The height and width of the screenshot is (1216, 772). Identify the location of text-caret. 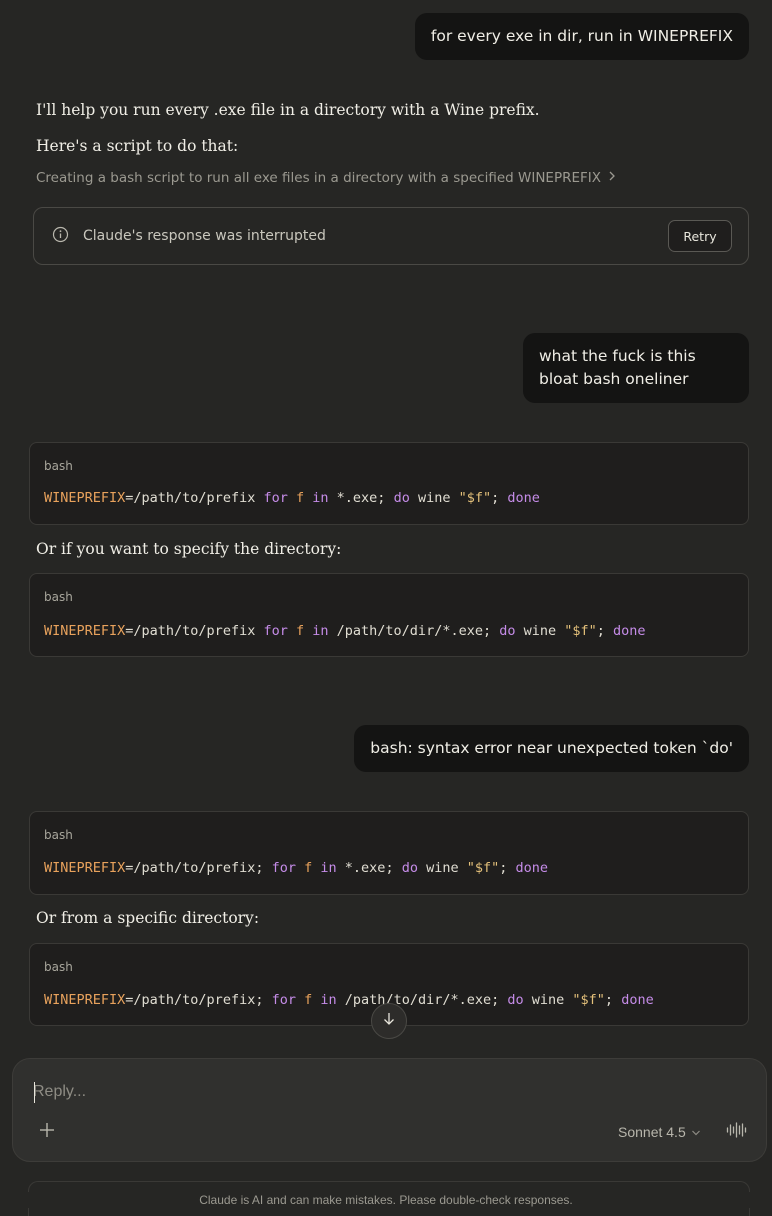
(34, 1092).